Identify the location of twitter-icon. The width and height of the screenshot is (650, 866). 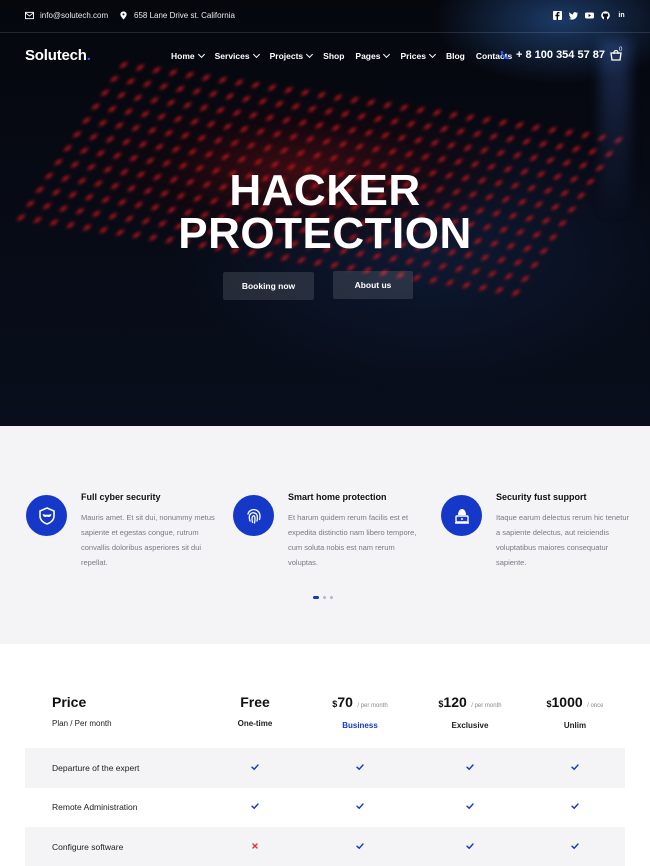
(573, 15).